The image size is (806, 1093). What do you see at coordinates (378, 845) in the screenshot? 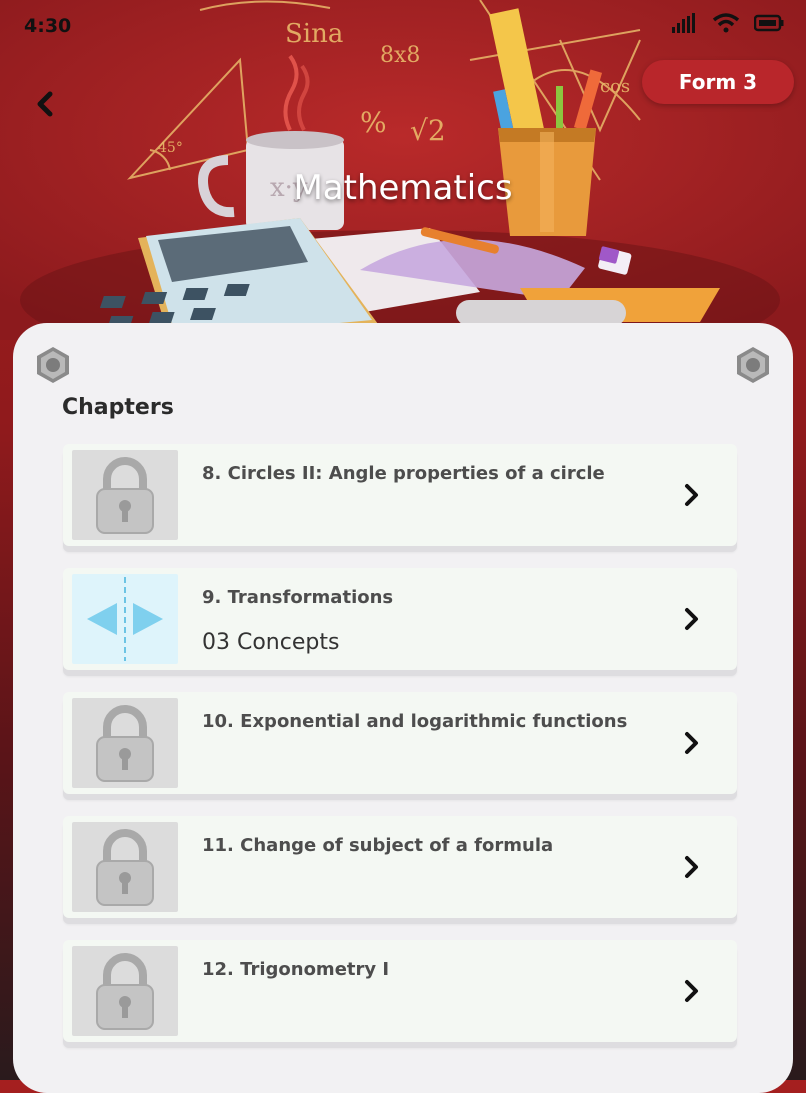
I see `chapter-title: 11. Change of subject of a formula` at bounding box center [378, 845].